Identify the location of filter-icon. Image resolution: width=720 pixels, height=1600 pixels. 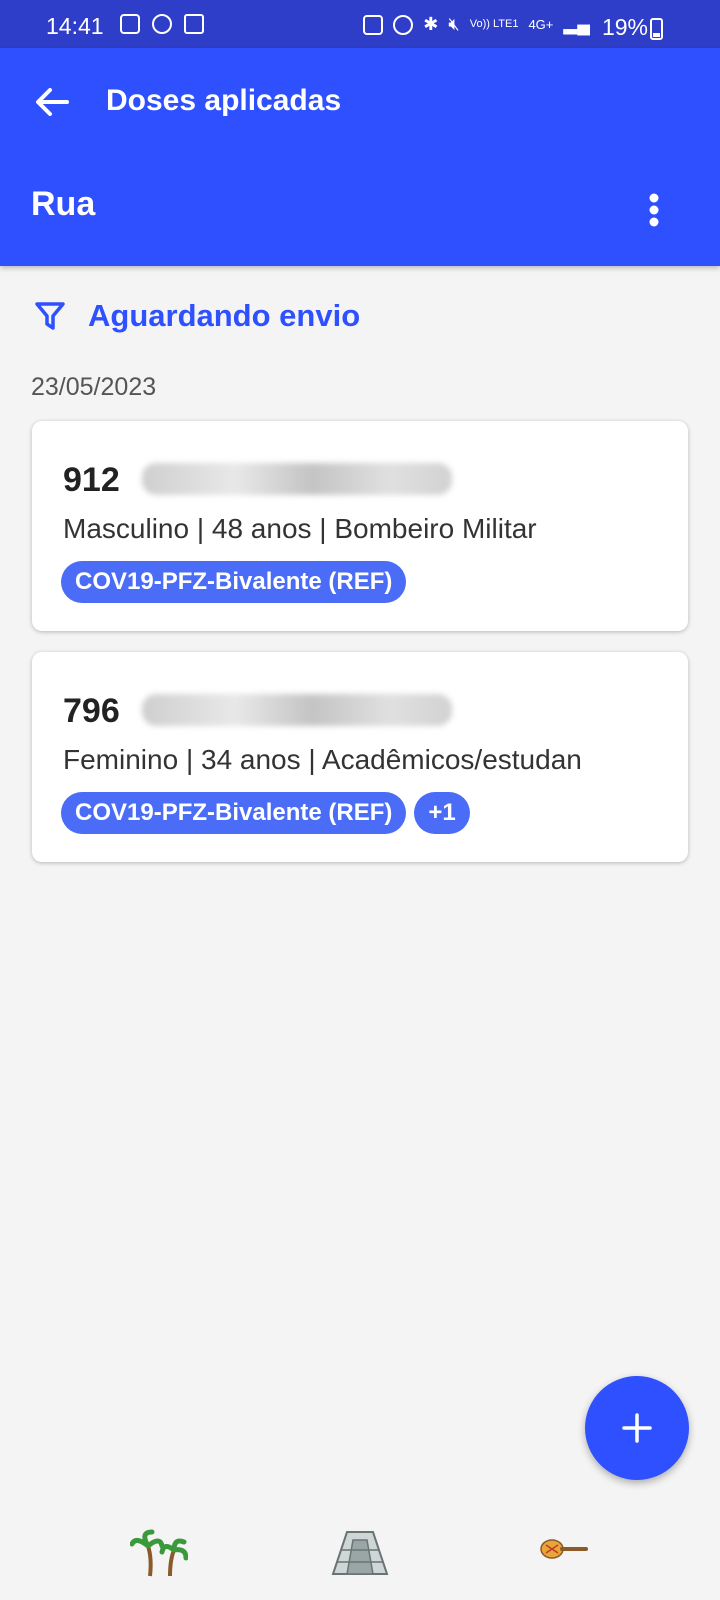
(50, 316).